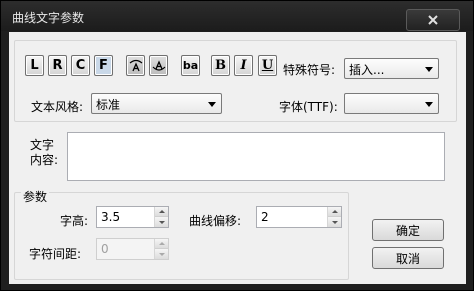 The height and width of the screenshot is (291, 474). I want to click on ok-button: 确定, so click(408, 230).